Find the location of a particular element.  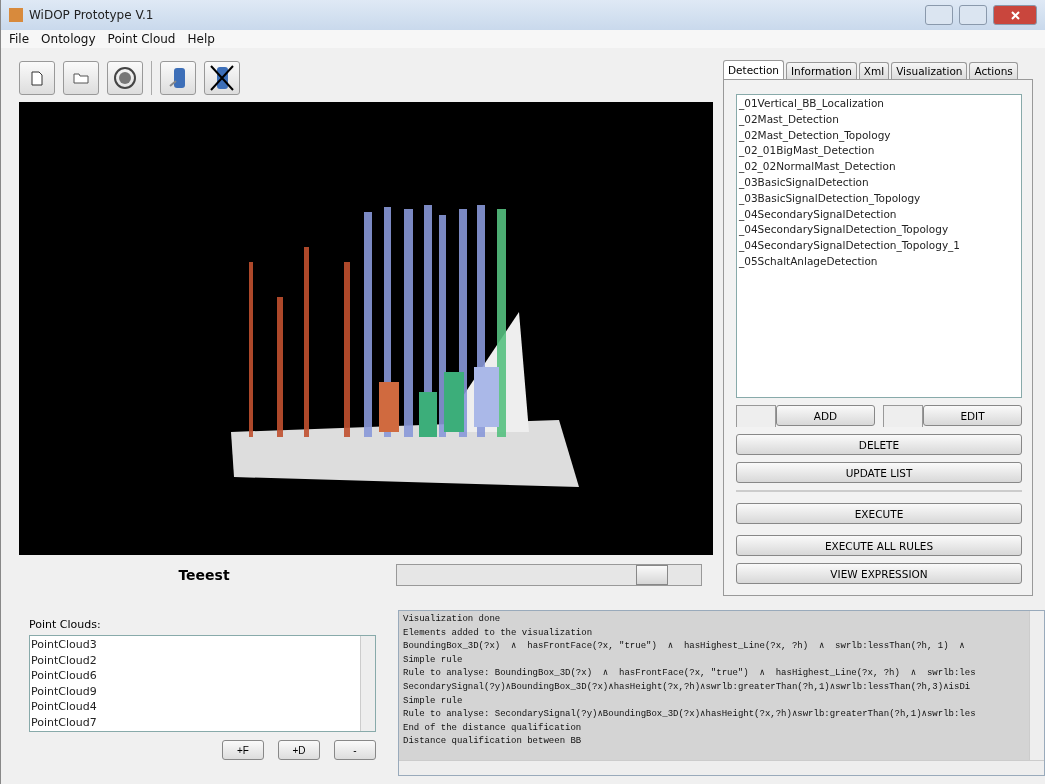

point-cloud-list: PointCloud3 PointCloud2 PointCloud6 PointCloud9 PointCloud4 PointCloud7 is located at coordinates (202, 683).